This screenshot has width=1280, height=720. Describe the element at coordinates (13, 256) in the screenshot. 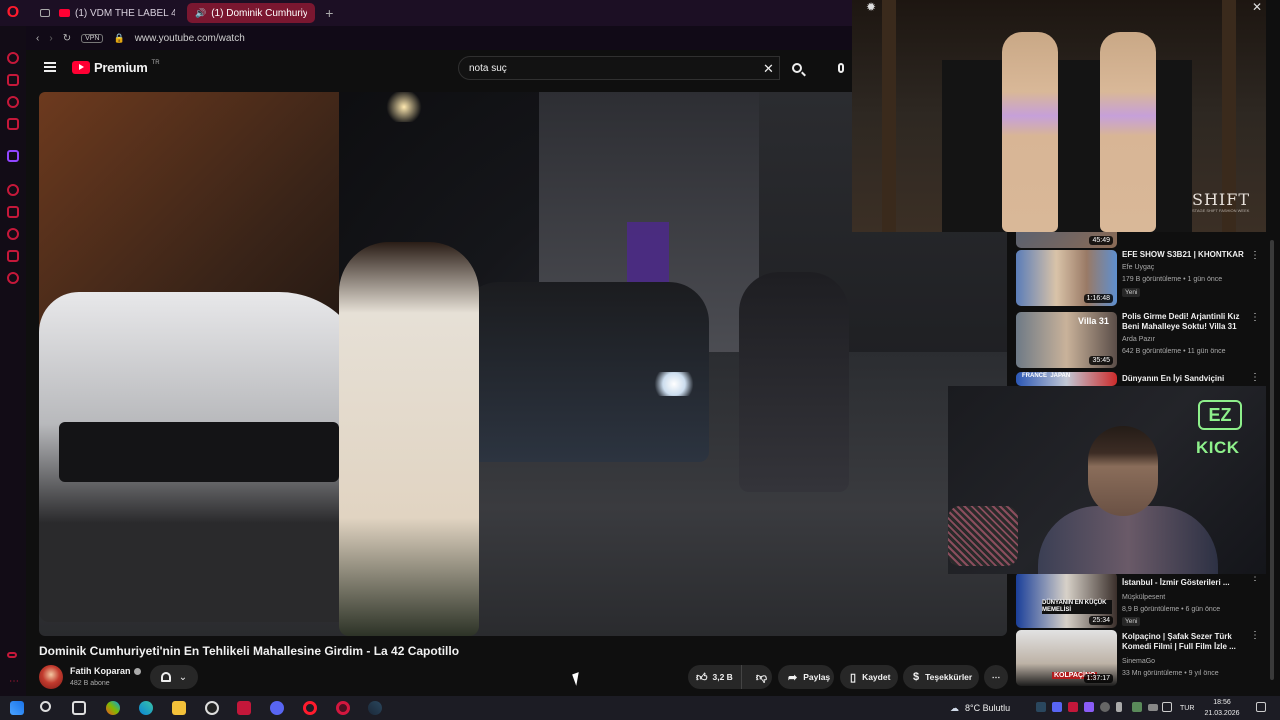

I see `extensions-icon` at that location.